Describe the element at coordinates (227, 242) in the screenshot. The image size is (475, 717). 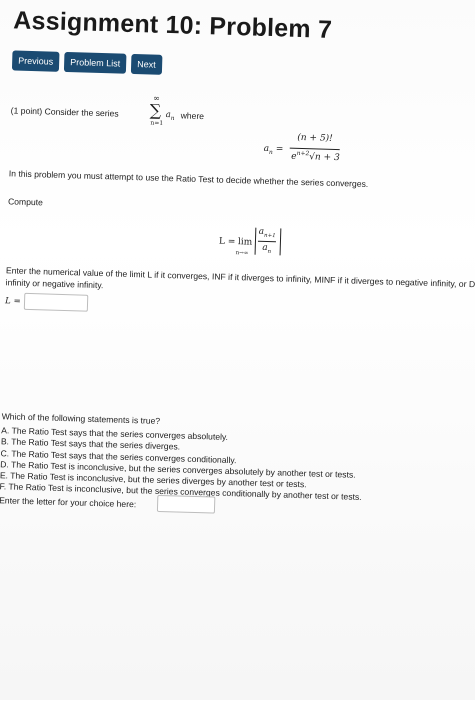
I see `limit-lhs: L =` at that location.